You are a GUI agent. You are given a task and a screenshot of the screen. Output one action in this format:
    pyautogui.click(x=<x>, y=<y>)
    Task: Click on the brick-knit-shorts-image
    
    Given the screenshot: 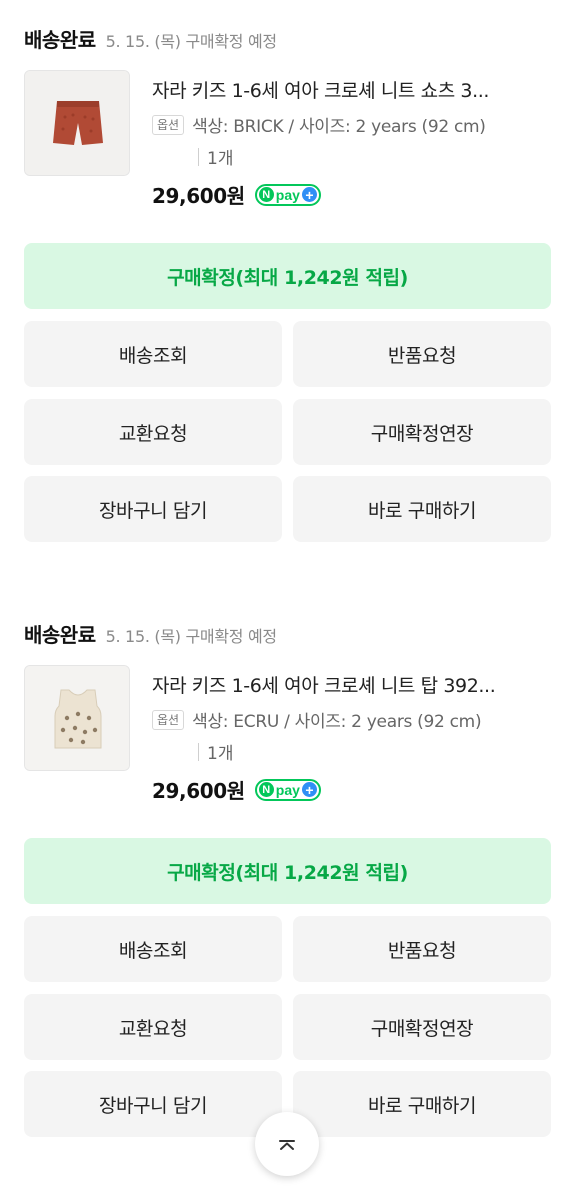 What is the action you would take?
    pyautogui.click(x=77, y=123)
    